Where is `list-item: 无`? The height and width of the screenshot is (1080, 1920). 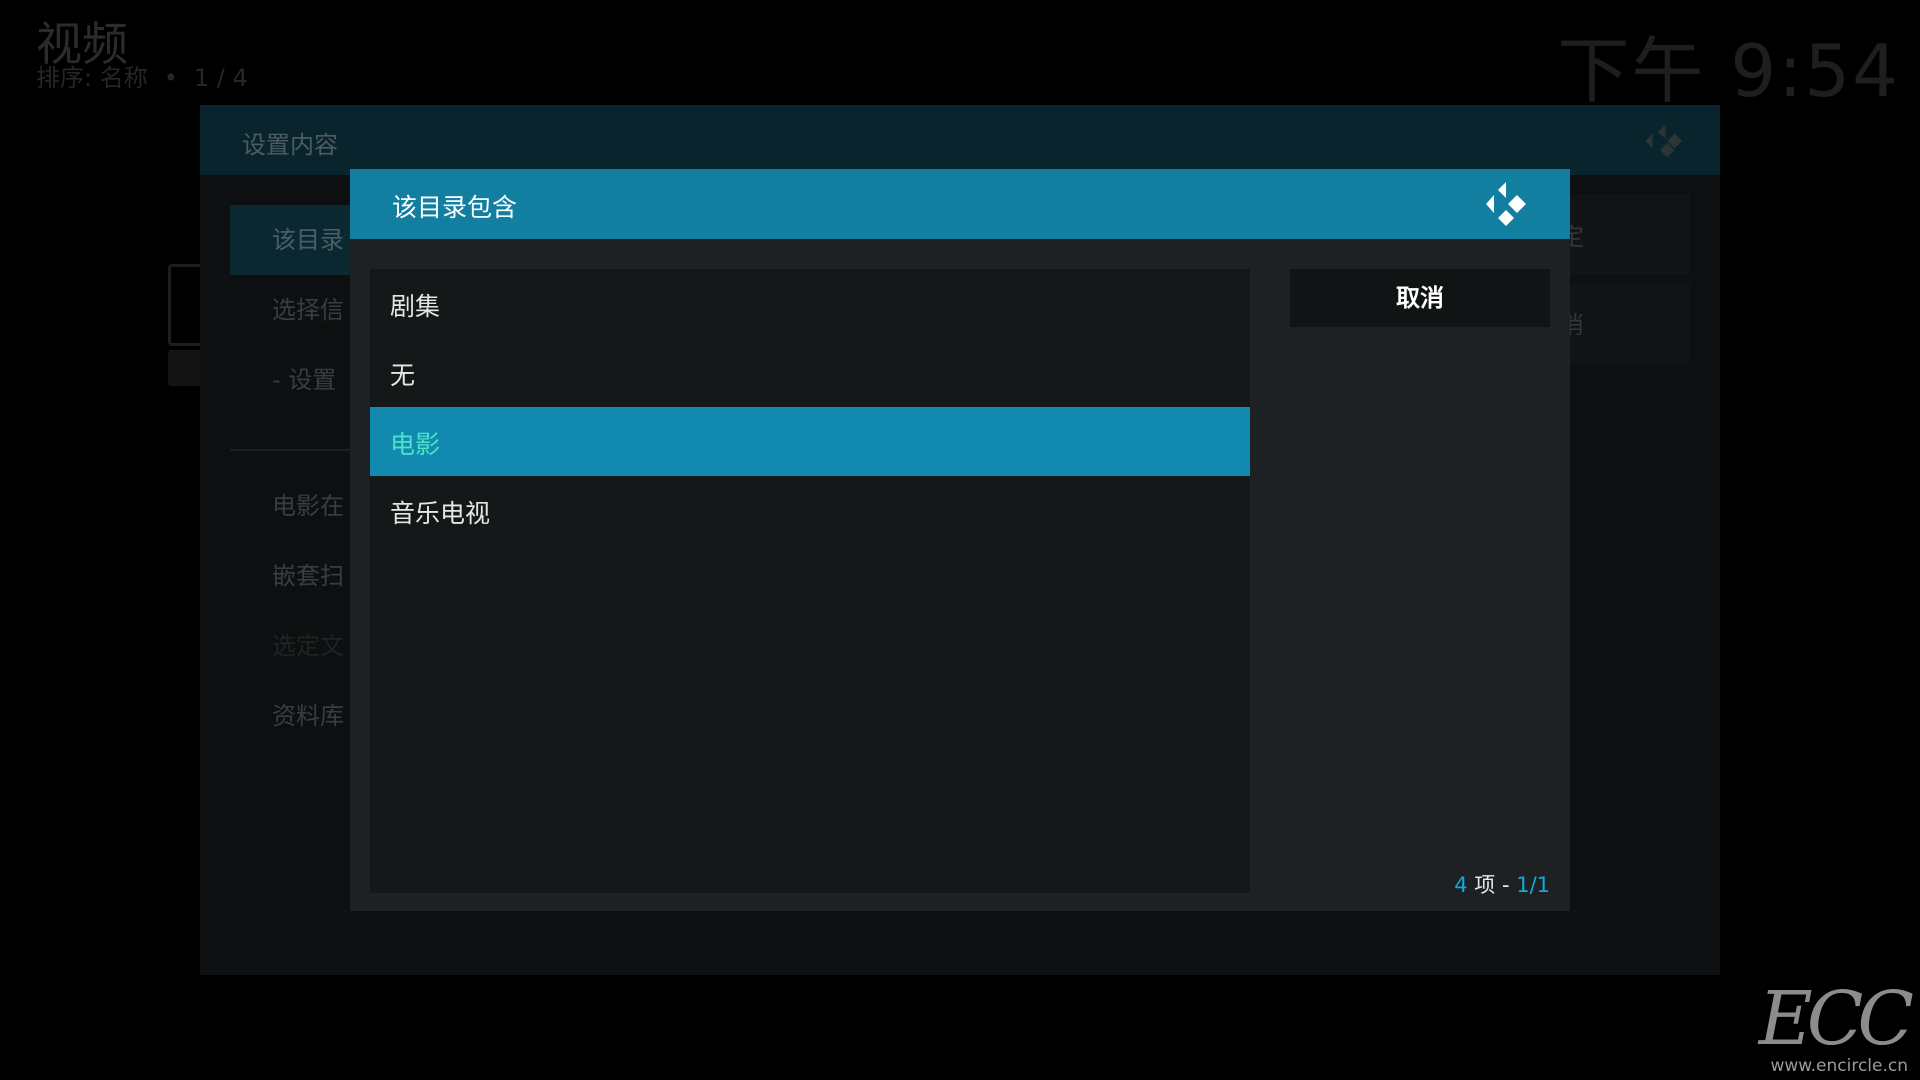 list-item: 无 is located at coordinates (810, 372).